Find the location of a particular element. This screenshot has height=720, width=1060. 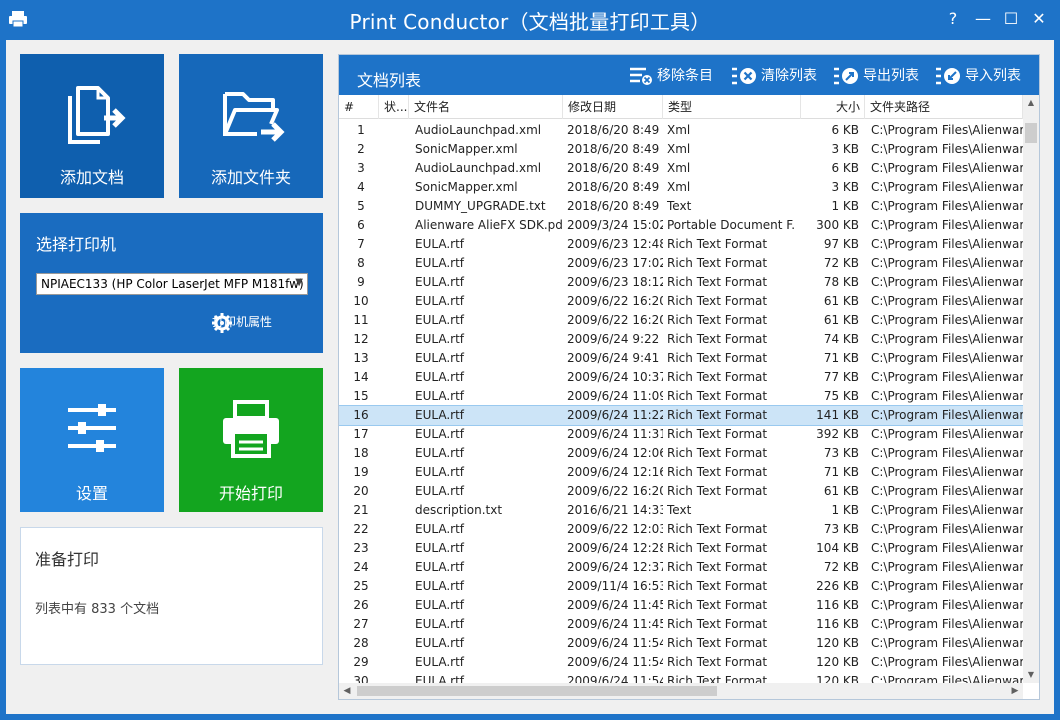

remove-item-label: 移除条目 is located at coordinates (685, 76).